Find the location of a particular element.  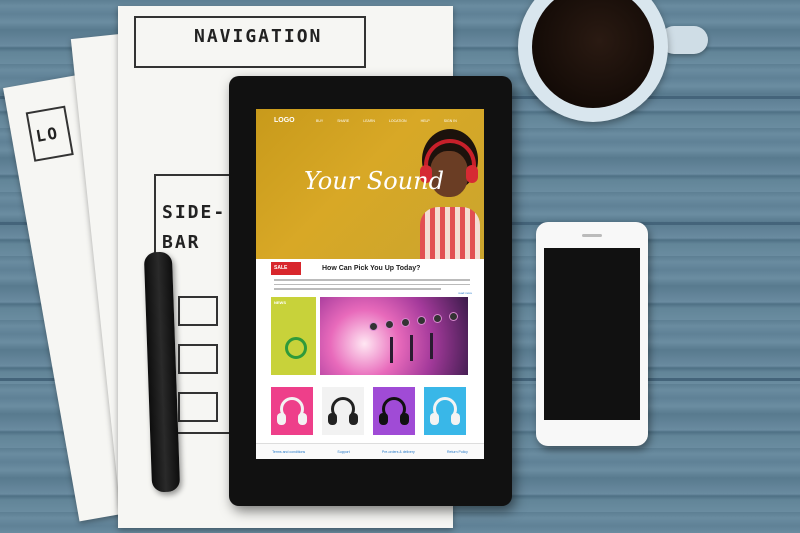

site-nav: BUY SHARE LEARN LOCATION HELP SIGN IN is located at coordinates (386, 121).